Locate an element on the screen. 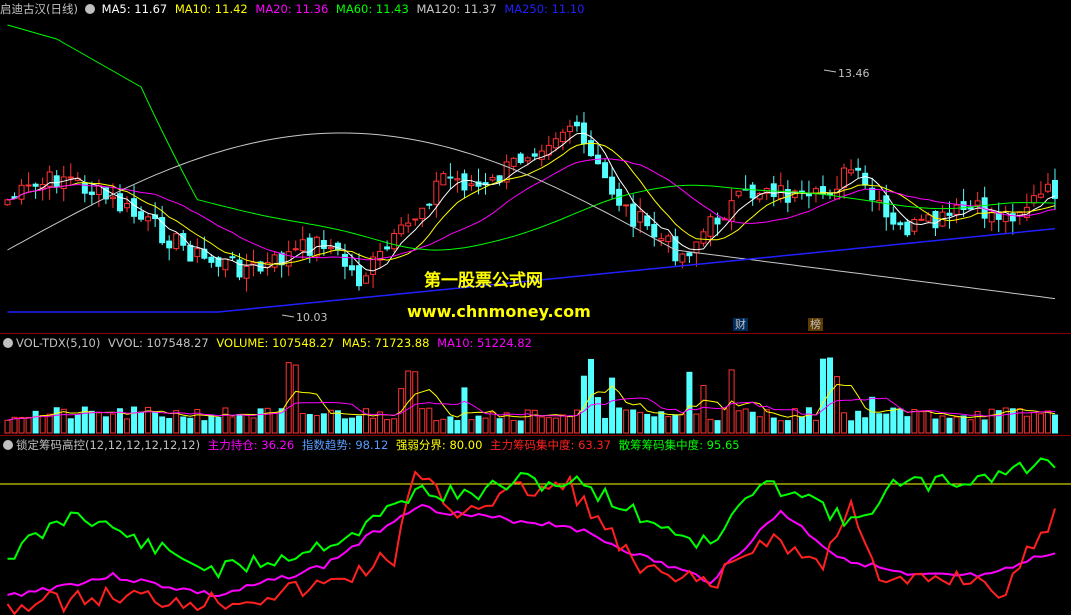 This screenshot has width=1071, height=615. indicator-panel-menu-button is located at coordinates (8, 445).